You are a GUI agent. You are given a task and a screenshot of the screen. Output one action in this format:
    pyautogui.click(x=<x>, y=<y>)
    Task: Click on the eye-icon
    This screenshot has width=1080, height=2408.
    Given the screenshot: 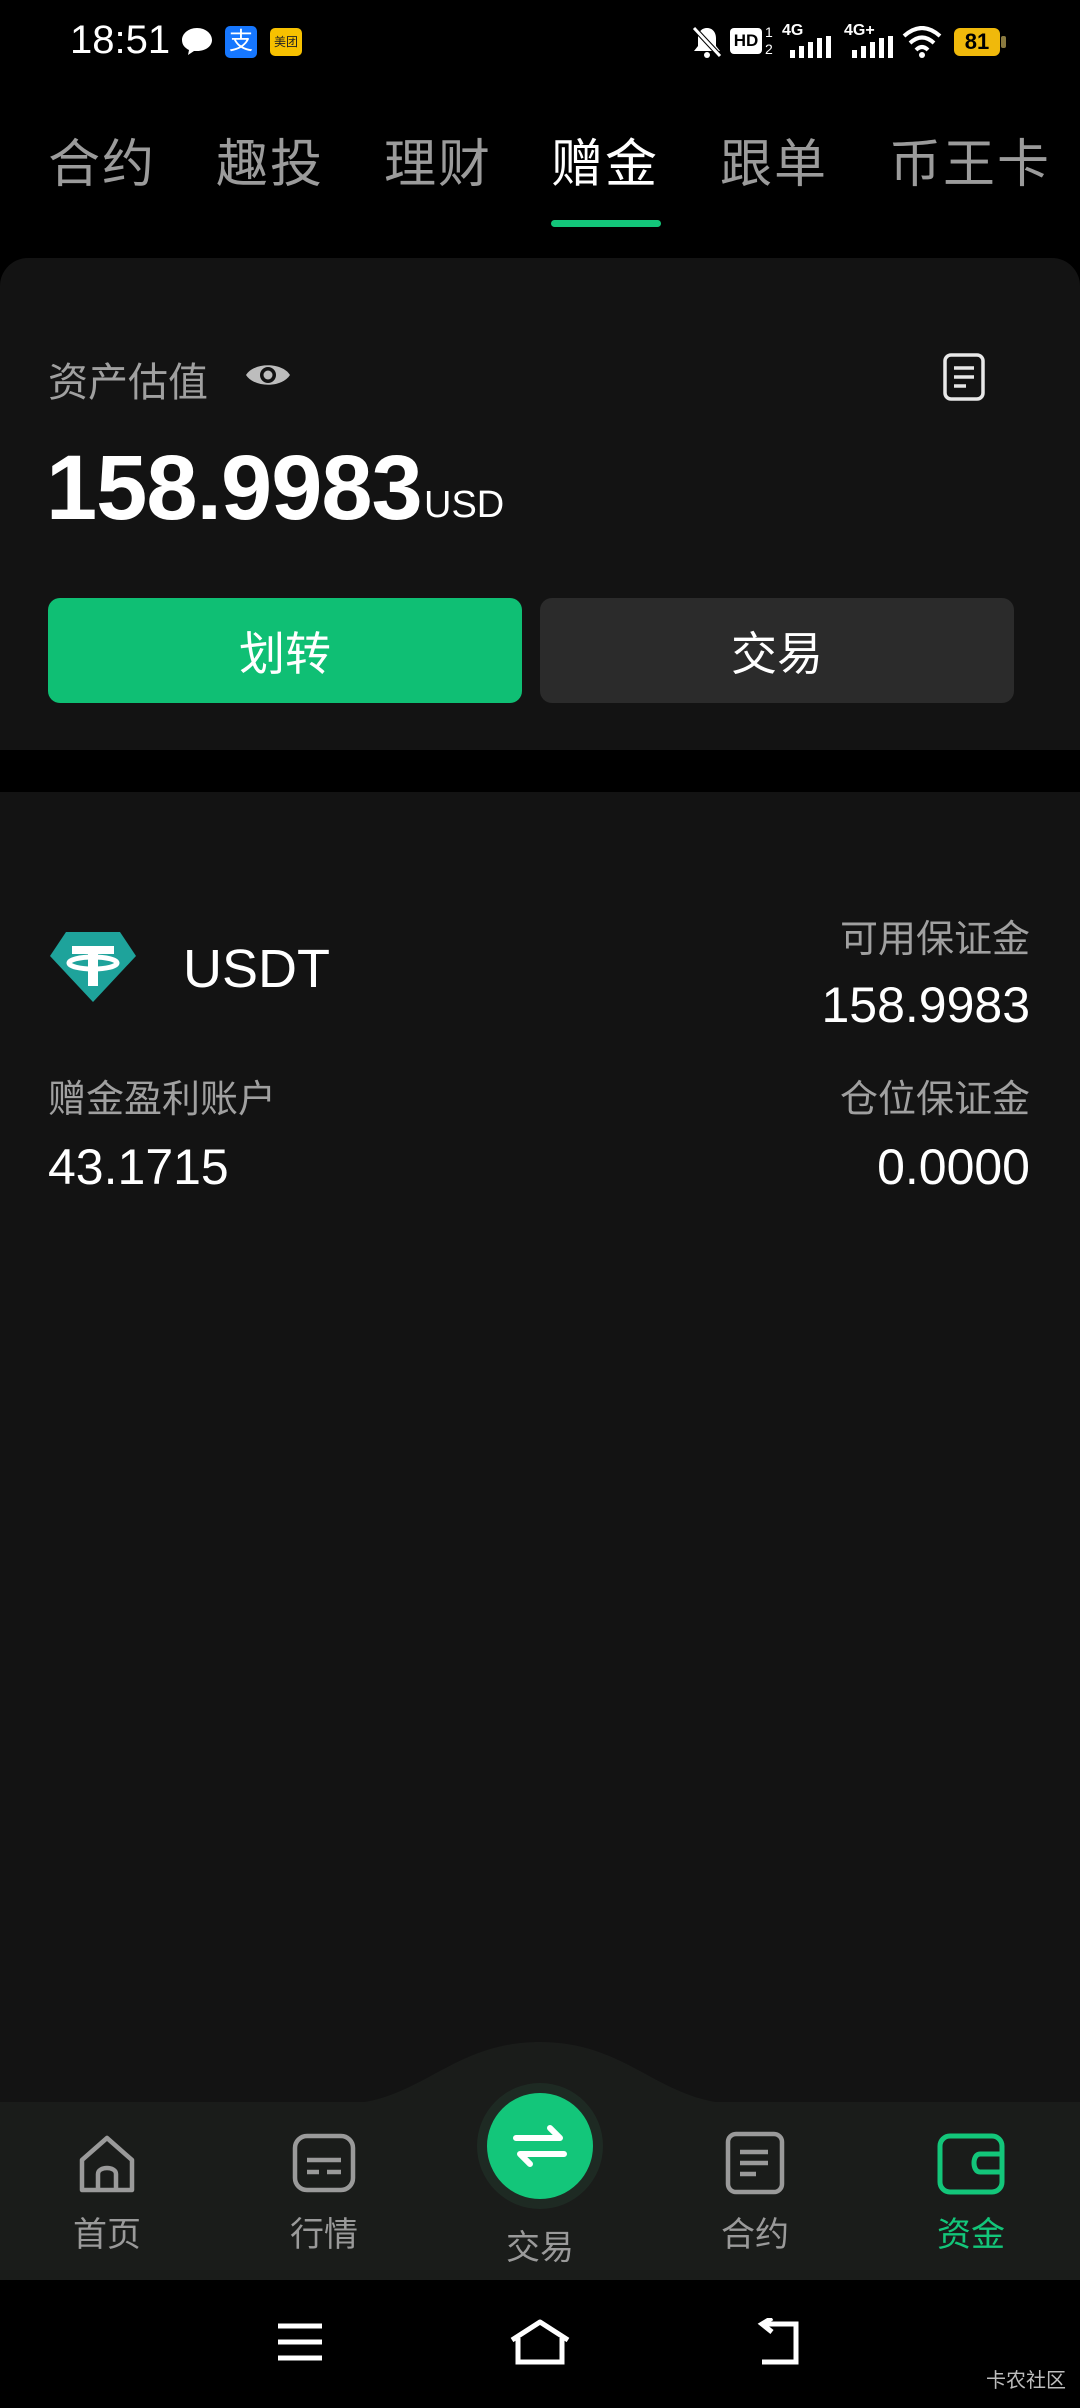 What is the action you would take?
    pyautogui.click(x=268, y=375)
    